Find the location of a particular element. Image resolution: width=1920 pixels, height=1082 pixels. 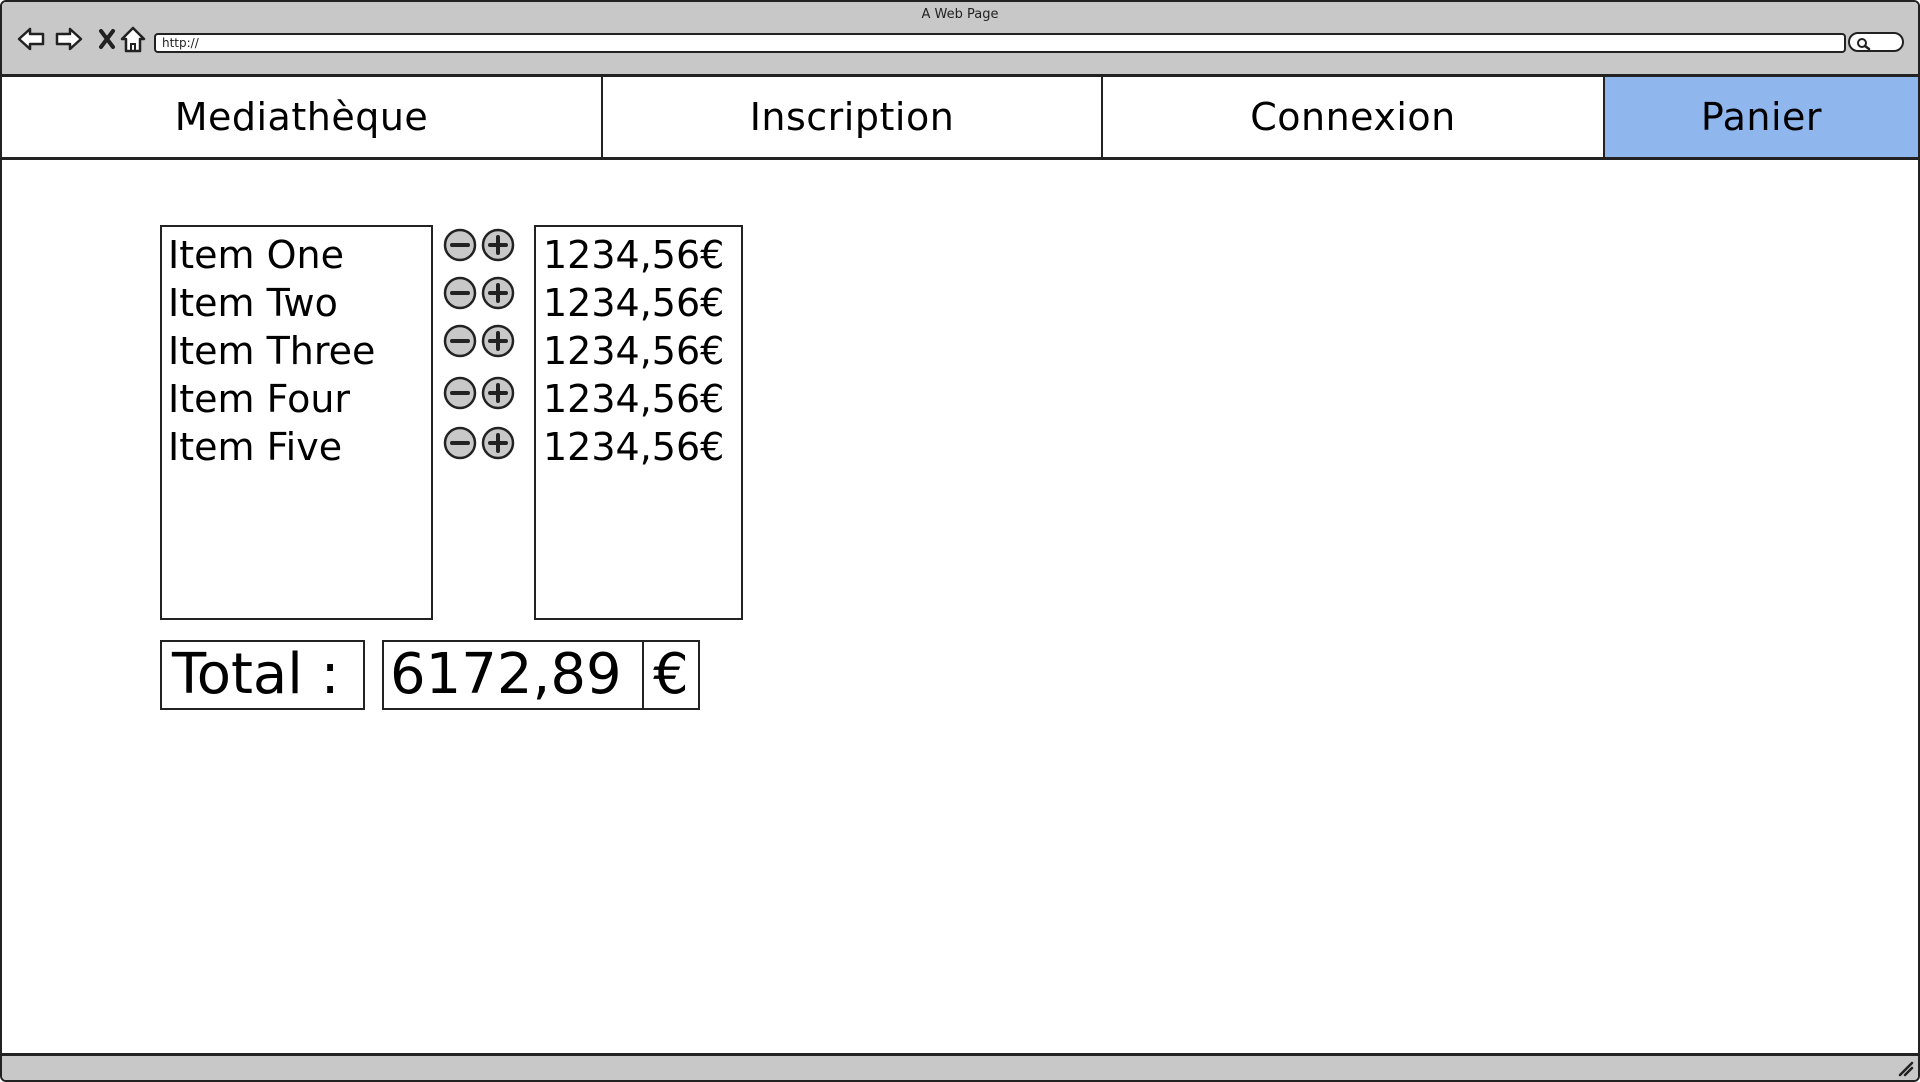

home-icon is located at coordinates (133, 39).